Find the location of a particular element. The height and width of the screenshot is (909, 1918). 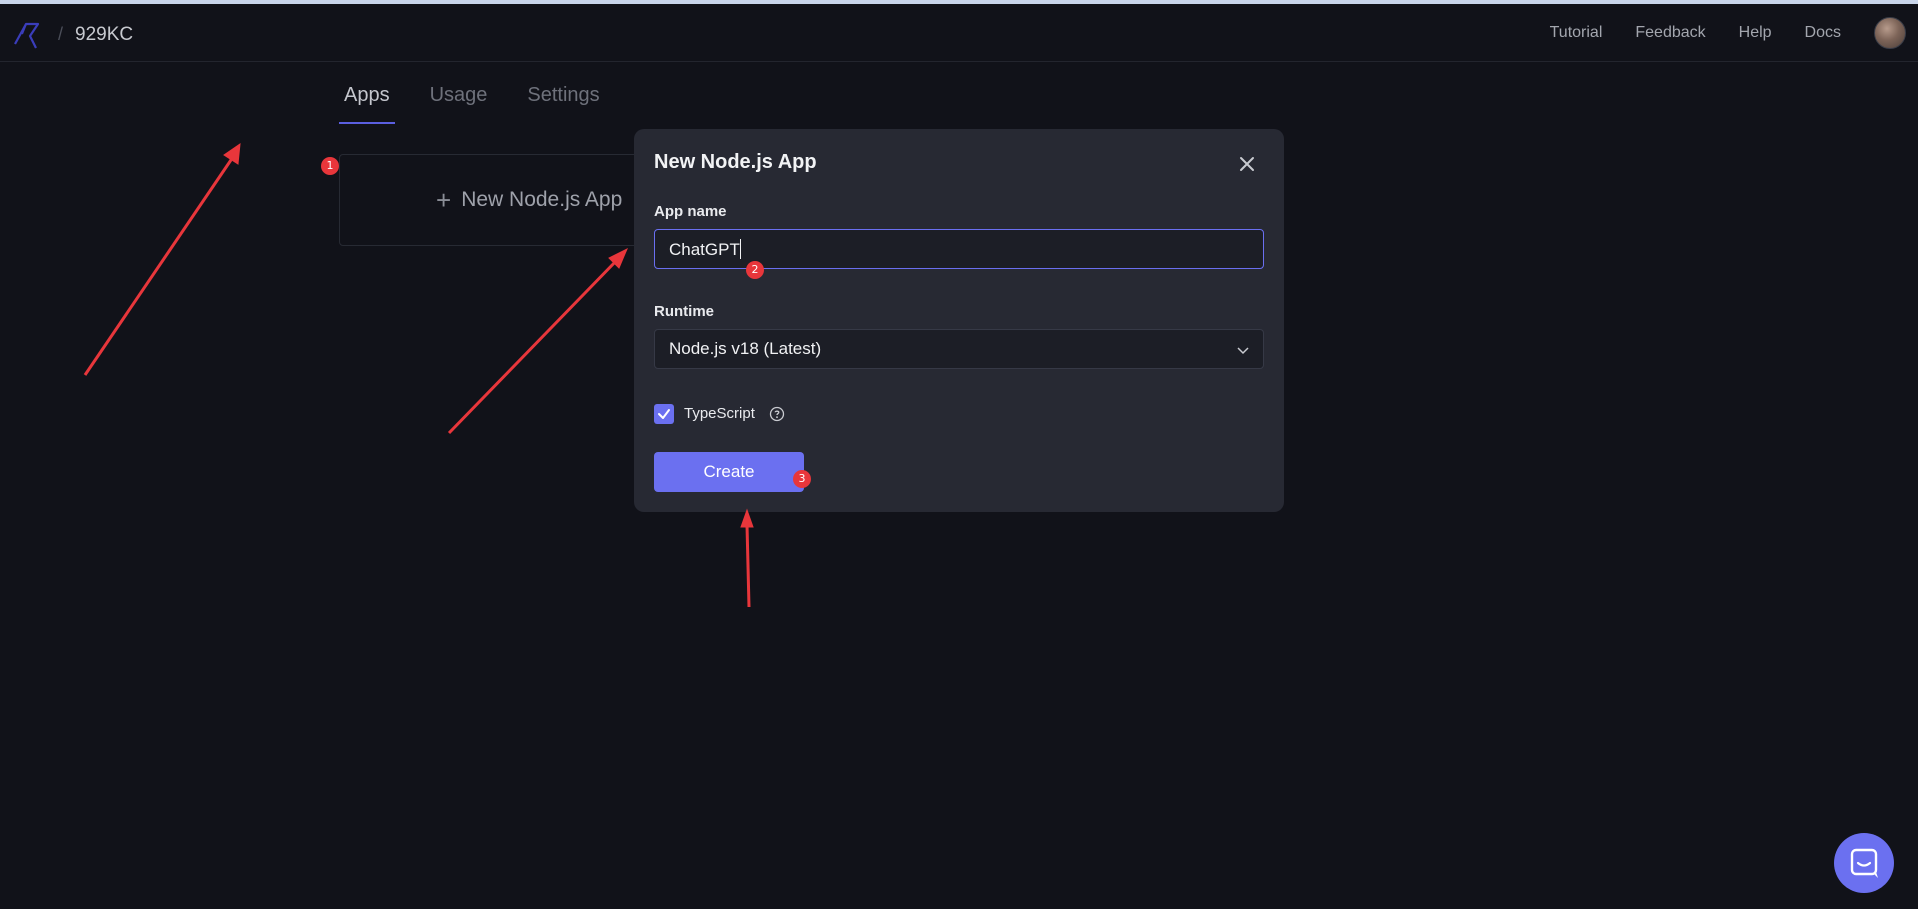

workspace-name: 929KC is located at coordinates (104, 35).